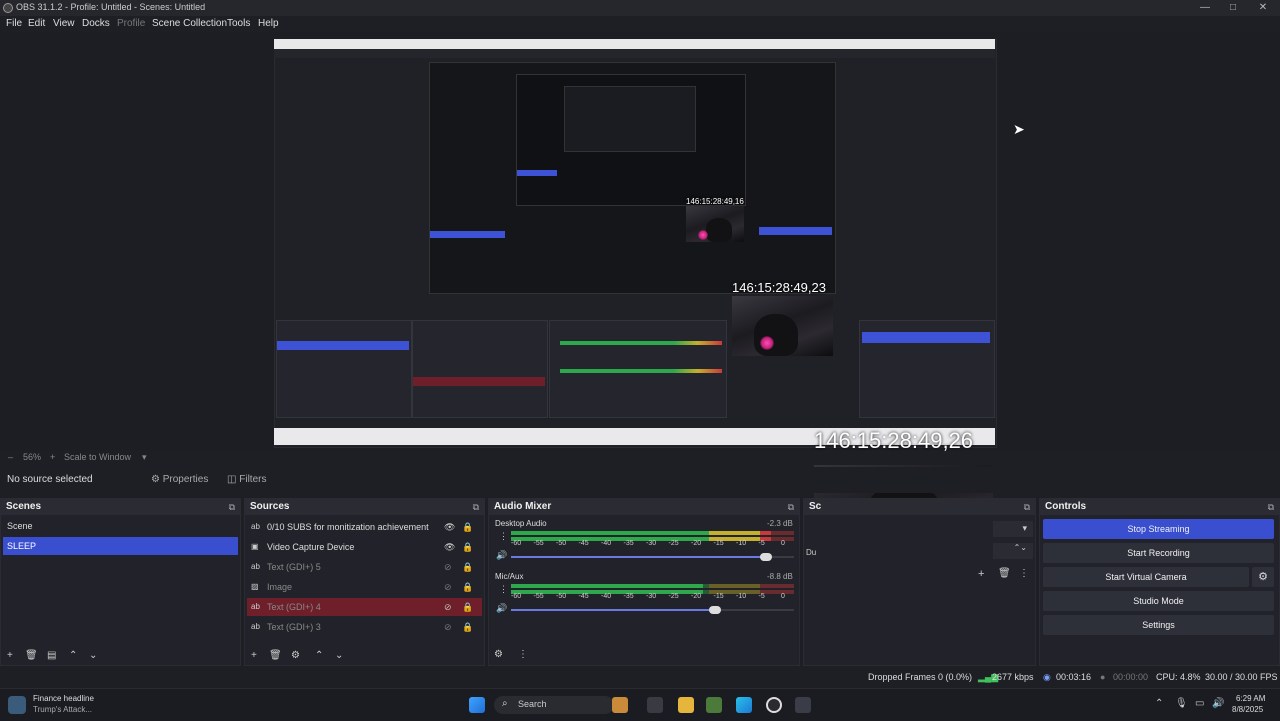 The width and height of the screenshot is (1280, 721). I want to click on captured-sources-dock, so click(480, 369).